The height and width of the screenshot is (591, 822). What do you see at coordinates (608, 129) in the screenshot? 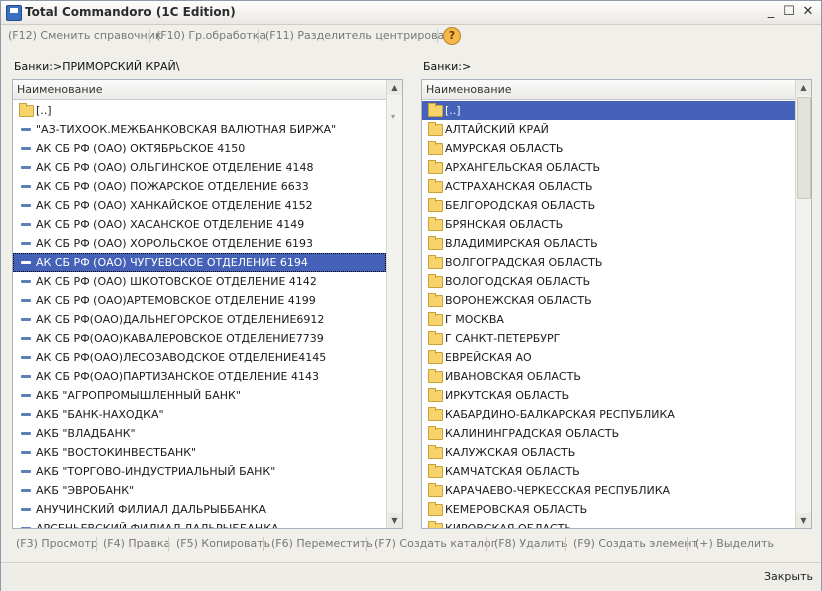
I see `folder-row: АЛТАЙСКИЙ КРАЙ` at bounding box center [608, 129].